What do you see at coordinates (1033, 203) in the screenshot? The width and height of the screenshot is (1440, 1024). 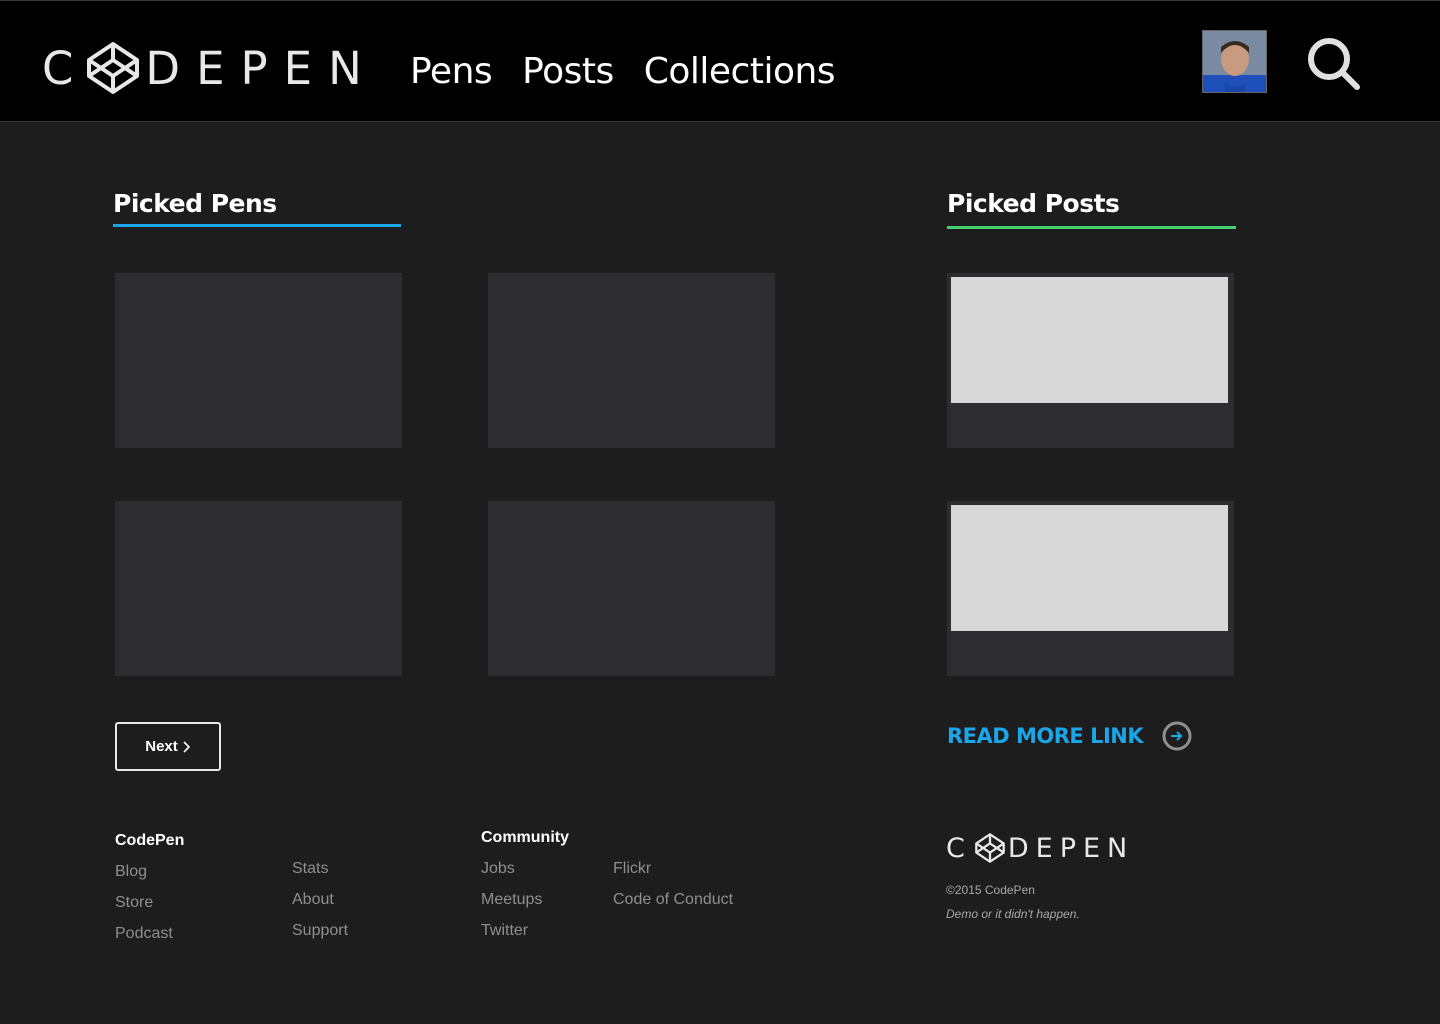 I see `picked-posts-title: Picked Posts` at bounding box center [1033, 203].